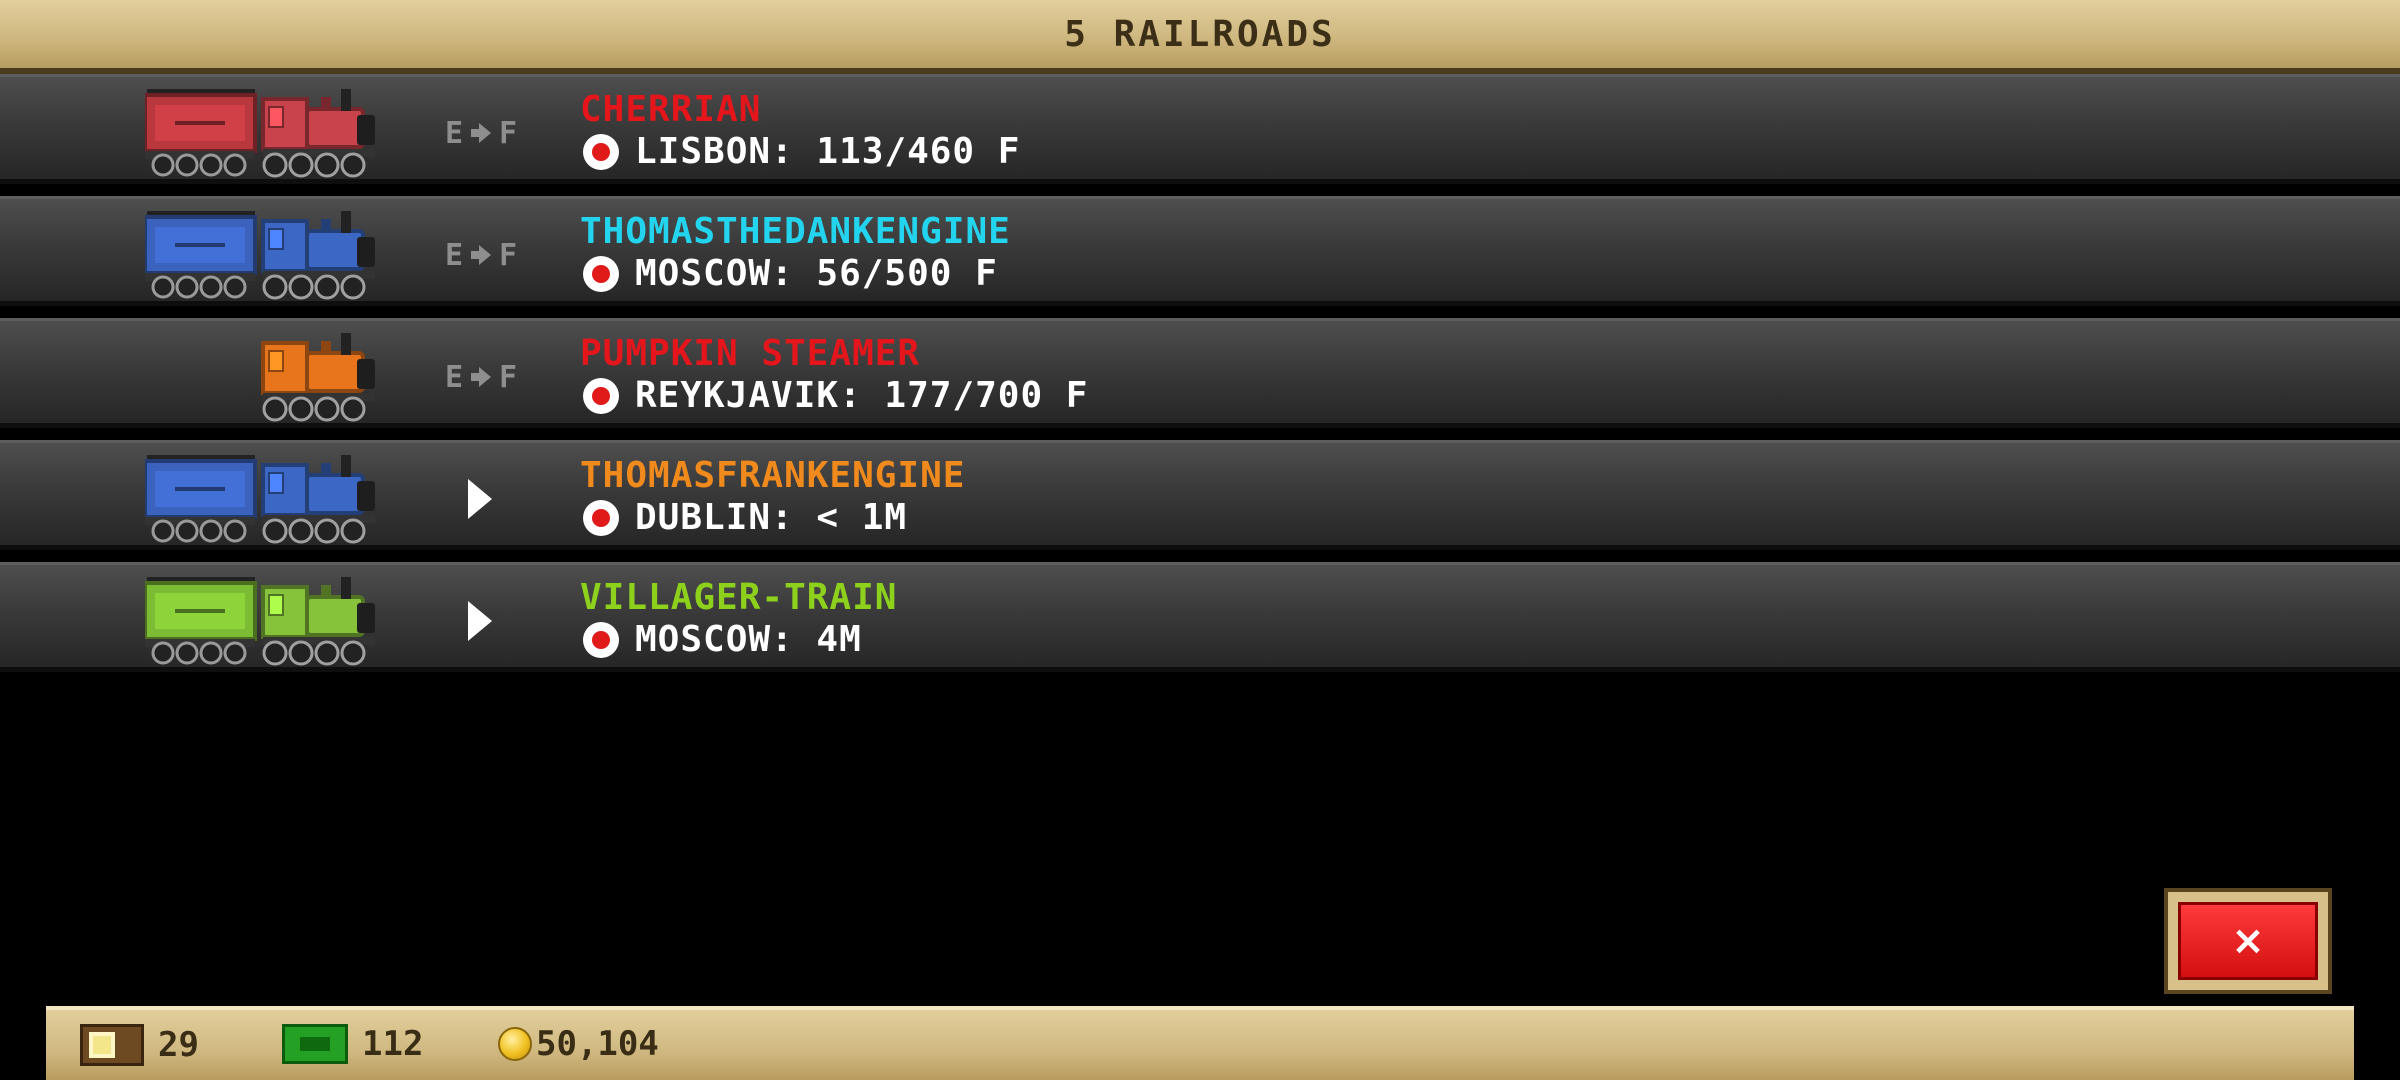  Describe the element at coordinates (1200, 617) in the screenshot. I see `railroad-row: EF VILLAGER-TRAIN MOSCOW: 4M` at that location.